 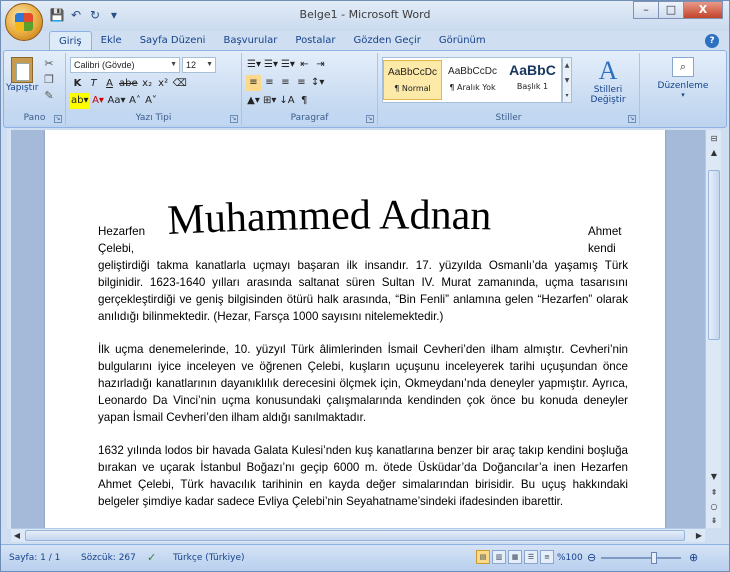 What do you see at coordinates (567, 80) in the screenshot?
I see `styles-scroll: ▲ ▼ ▾` at bounding box center [567, 80].